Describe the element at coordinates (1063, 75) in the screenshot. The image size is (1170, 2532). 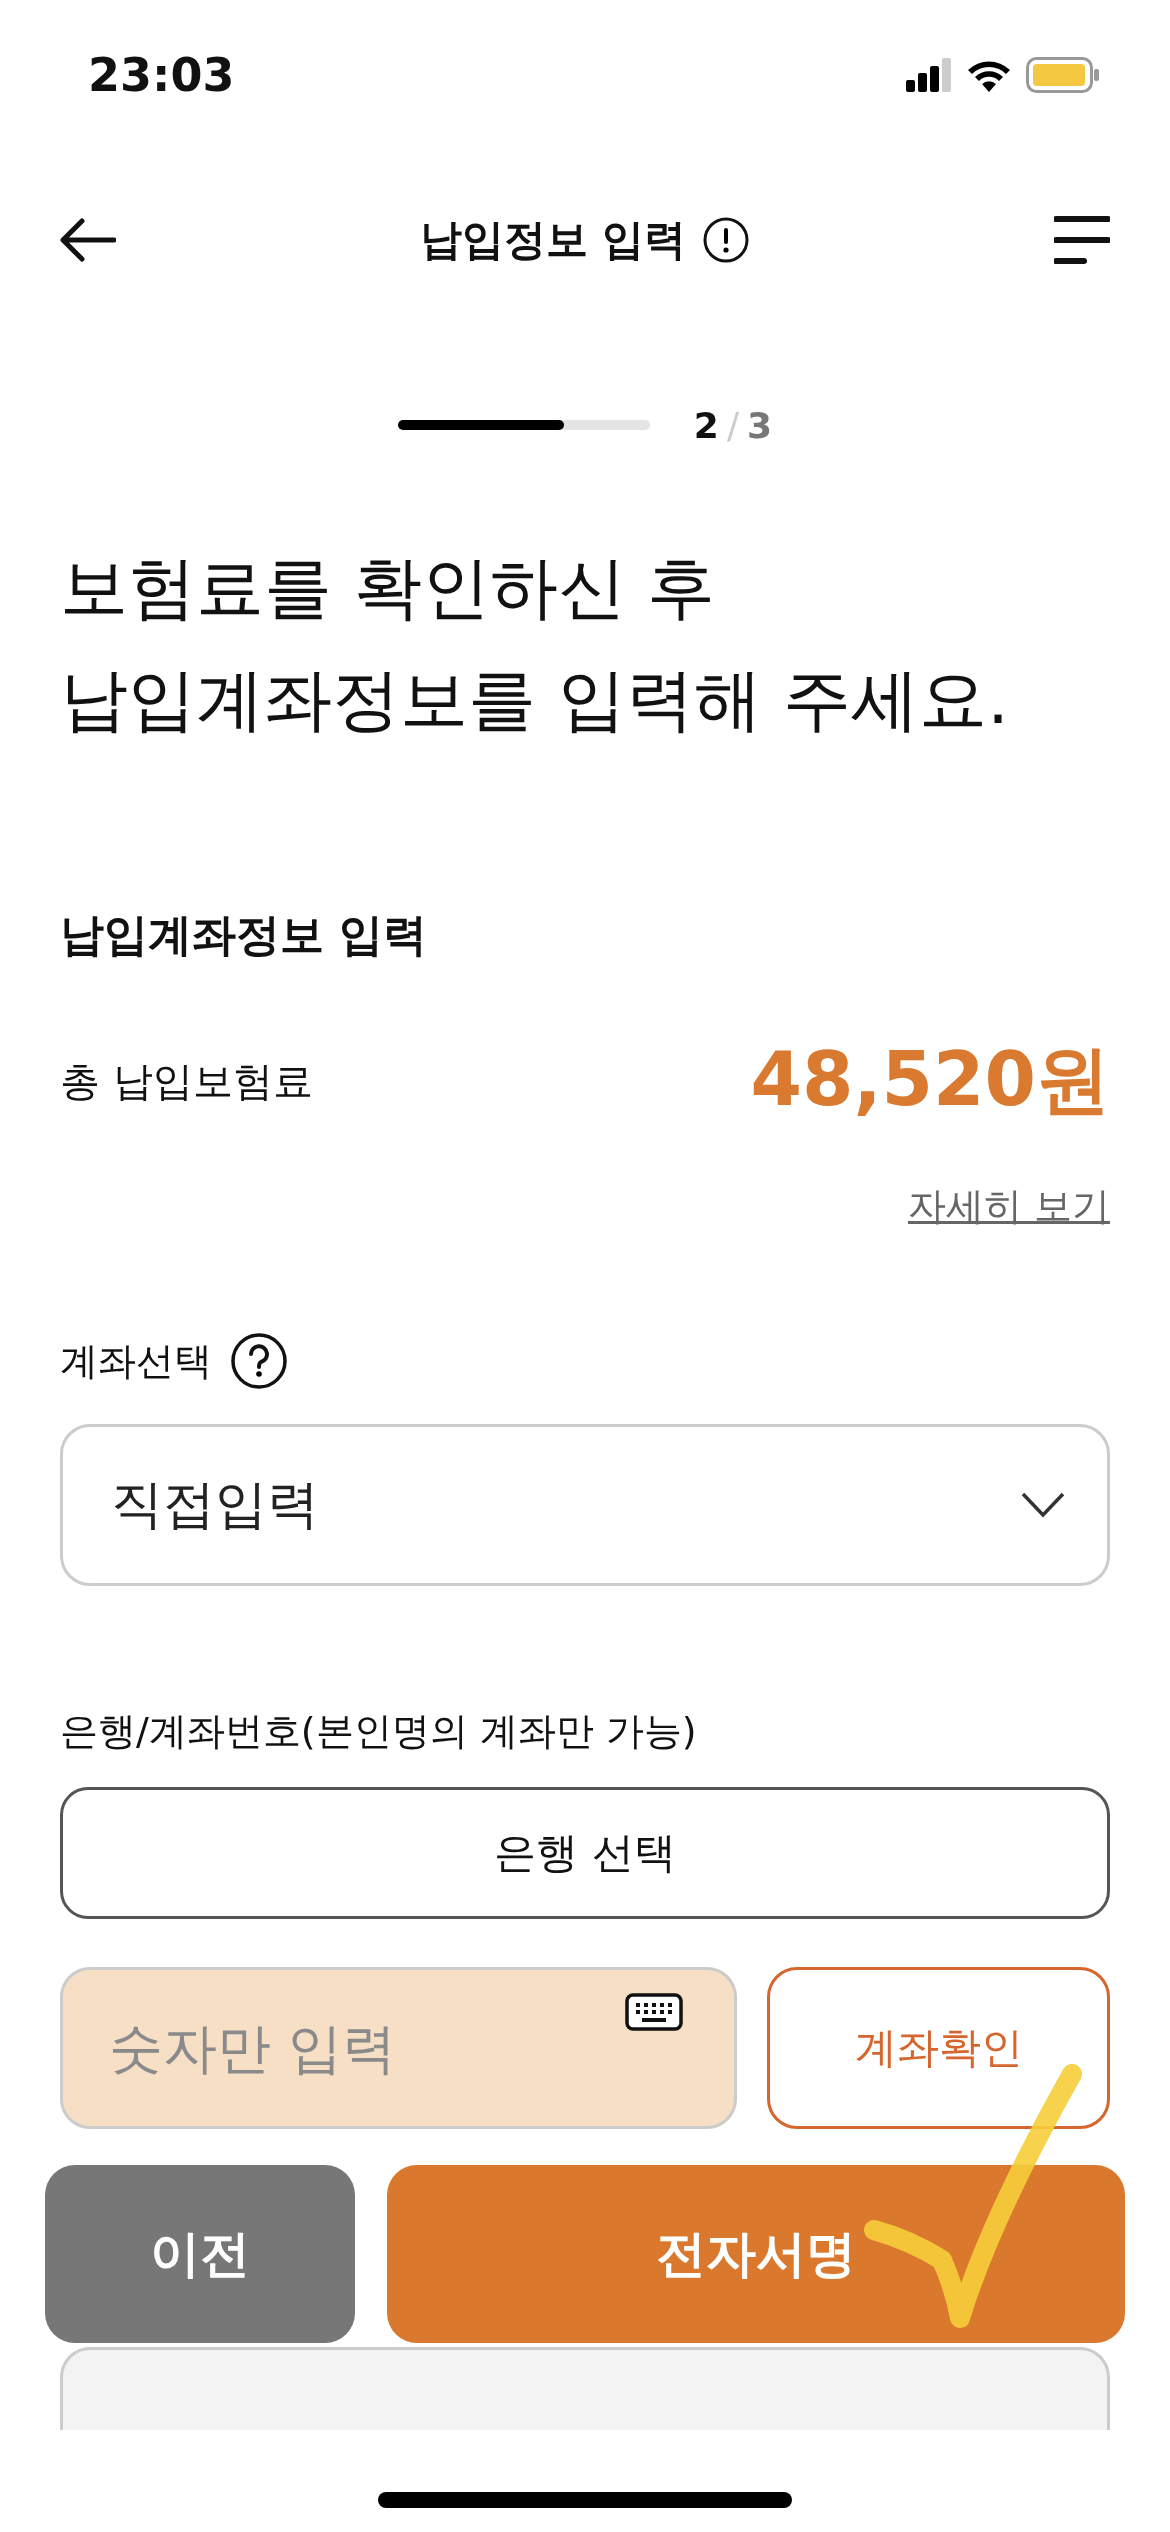
I see `battery-icon` at that location.